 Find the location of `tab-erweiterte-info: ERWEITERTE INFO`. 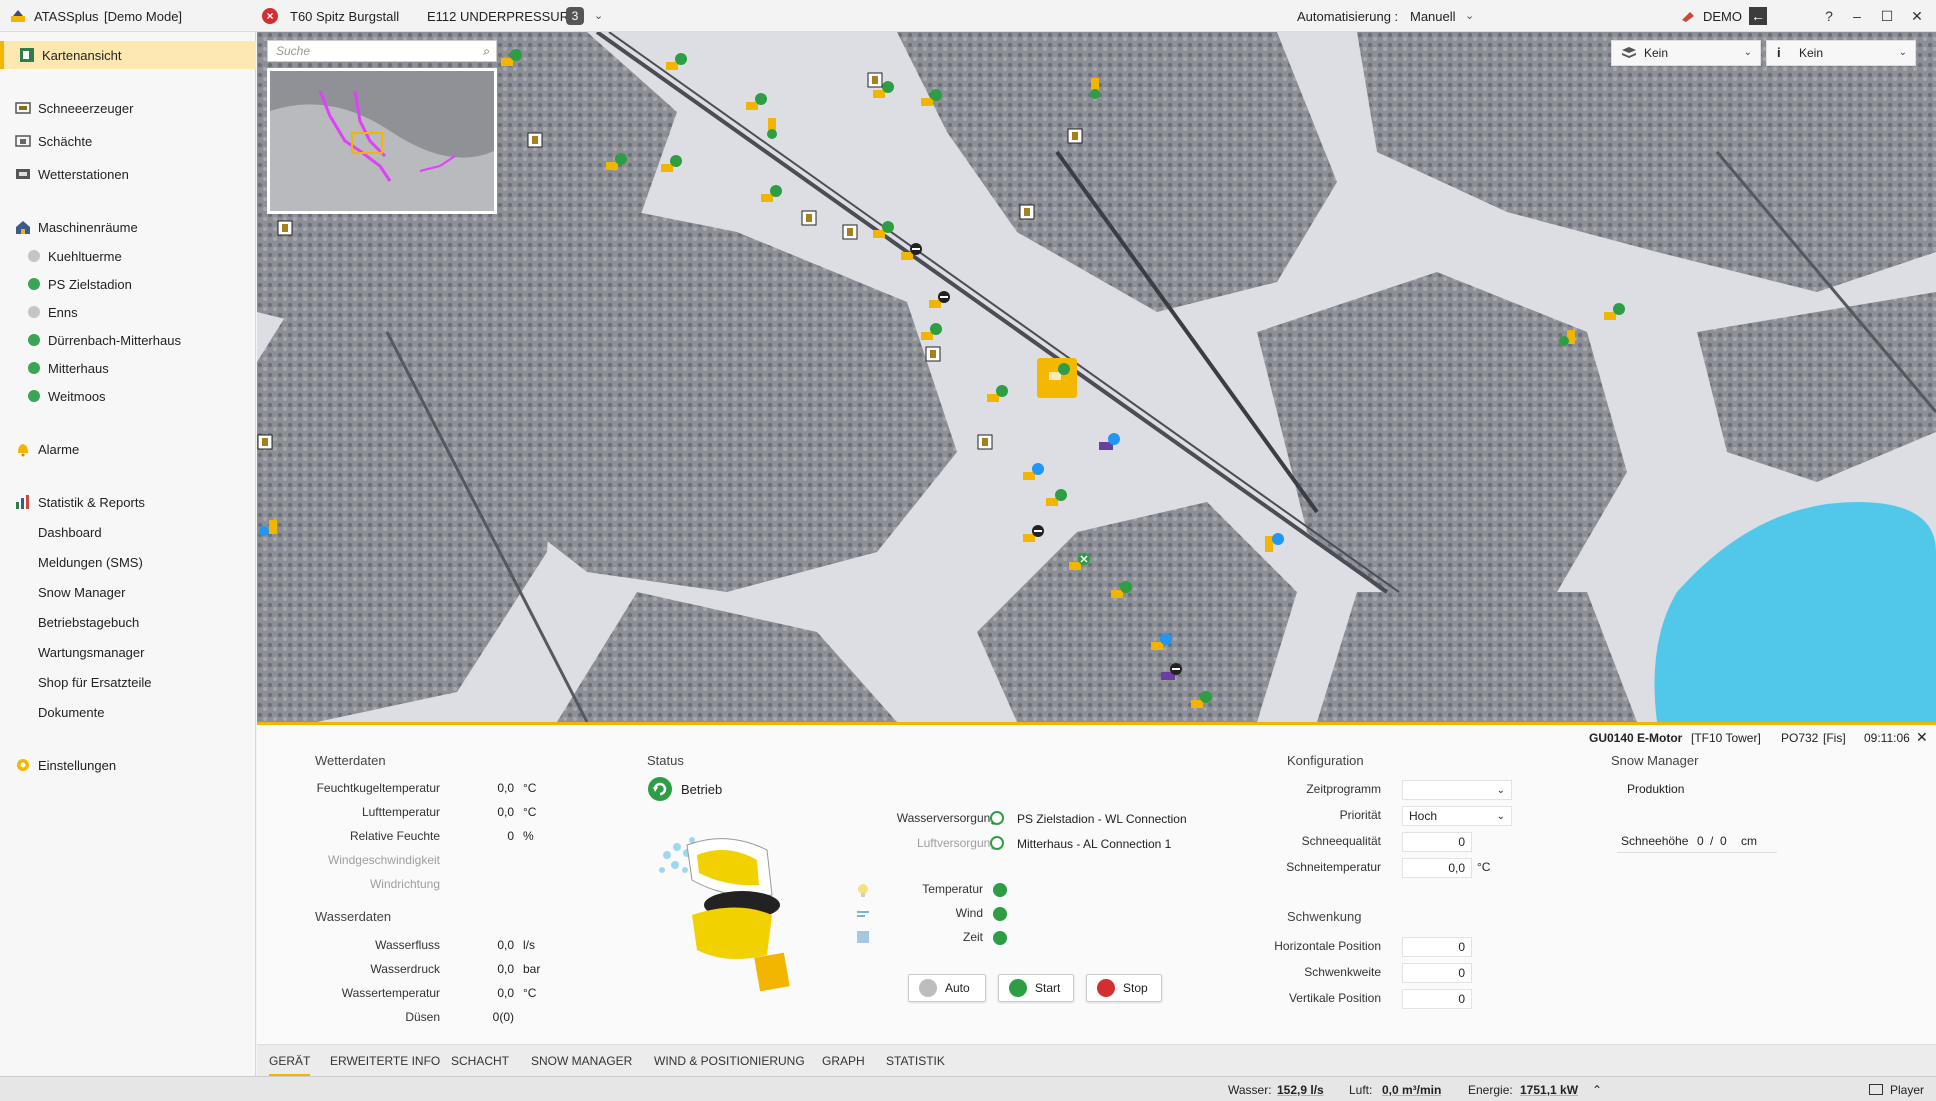

tab-erweiterte-info: ERWEITERTE INFO is located at coordinates (385, 1061).